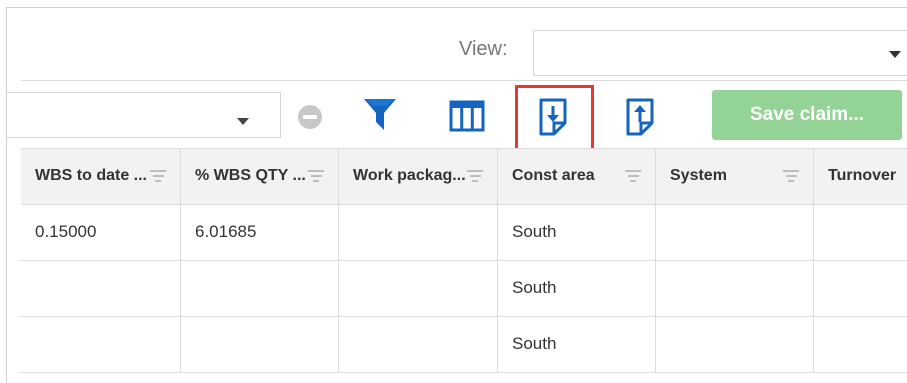 The width and height of the screenshot is (907, 383). I want to click on table-cell: 6.01685, so click(260, 232).